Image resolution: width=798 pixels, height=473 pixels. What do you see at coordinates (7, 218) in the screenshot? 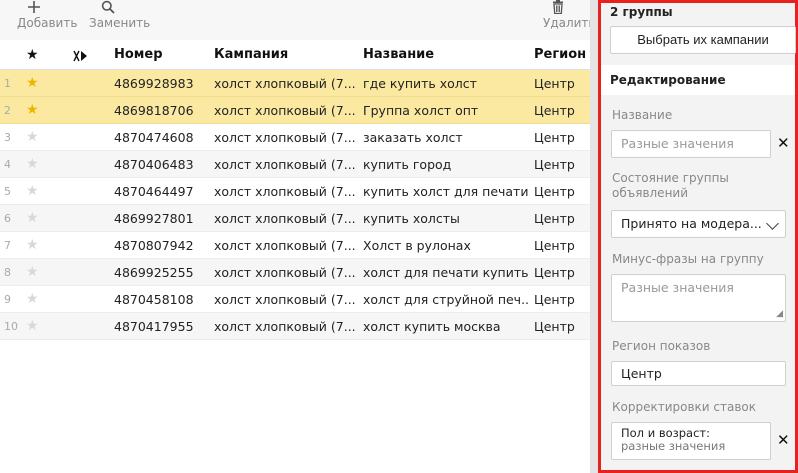
I see `row-number: 6` at bounding box center [7, 218].